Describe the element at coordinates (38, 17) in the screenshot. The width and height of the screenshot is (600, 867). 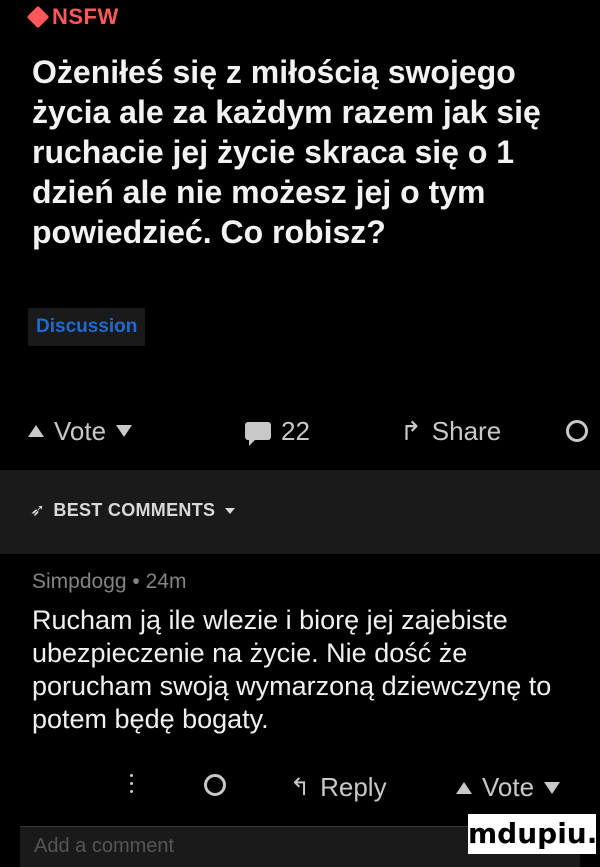
I see `nsfw-icon` at that location.